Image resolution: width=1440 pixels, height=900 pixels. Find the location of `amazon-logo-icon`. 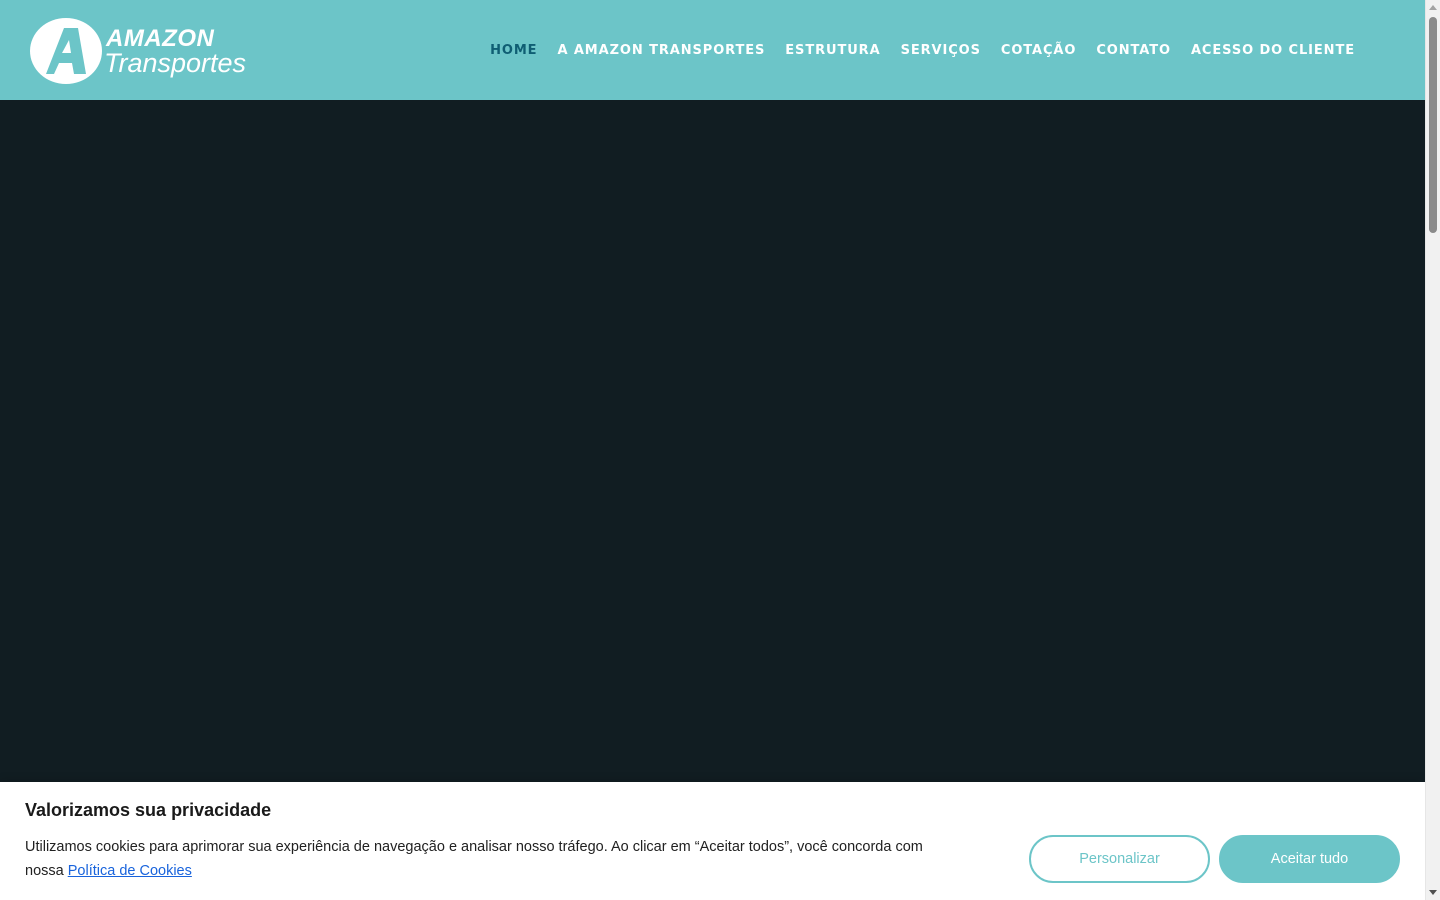

amazon-logo-icon is located at coordinates (66, 51).